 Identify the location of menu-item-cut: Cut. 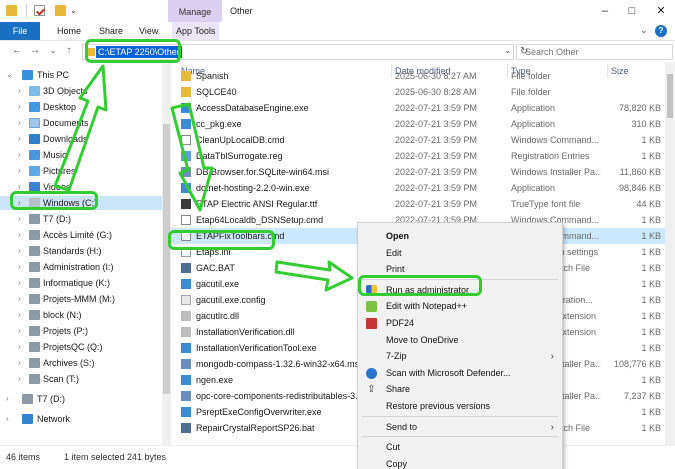
(460, 447).